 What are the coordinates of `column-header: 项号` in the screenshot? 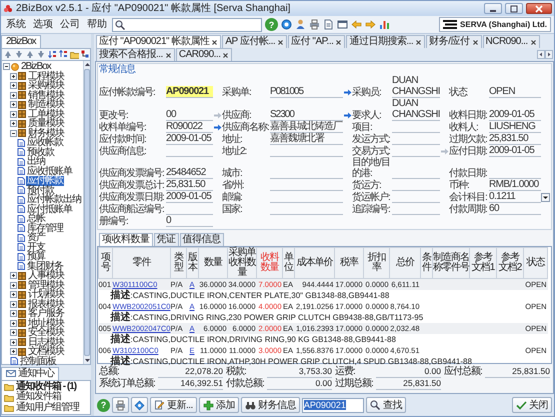 It's located at (105, 263).